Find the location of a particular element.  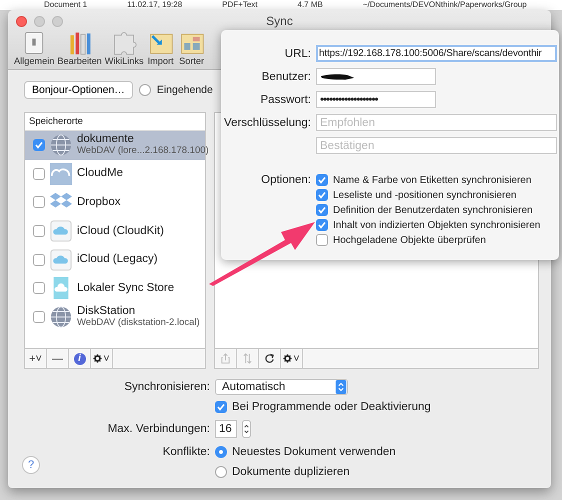

toolbar-tab: Sorter is located at coordinates (191, 48).